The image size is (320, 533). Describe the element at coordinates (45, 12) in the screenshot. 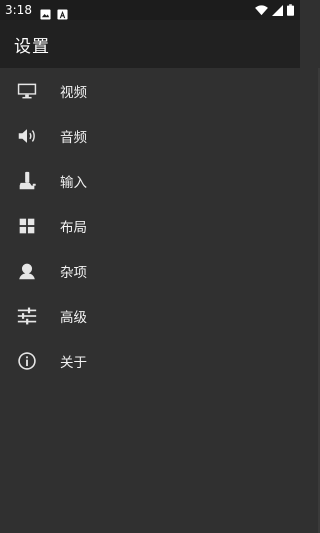

I see `image-icon` at that location.